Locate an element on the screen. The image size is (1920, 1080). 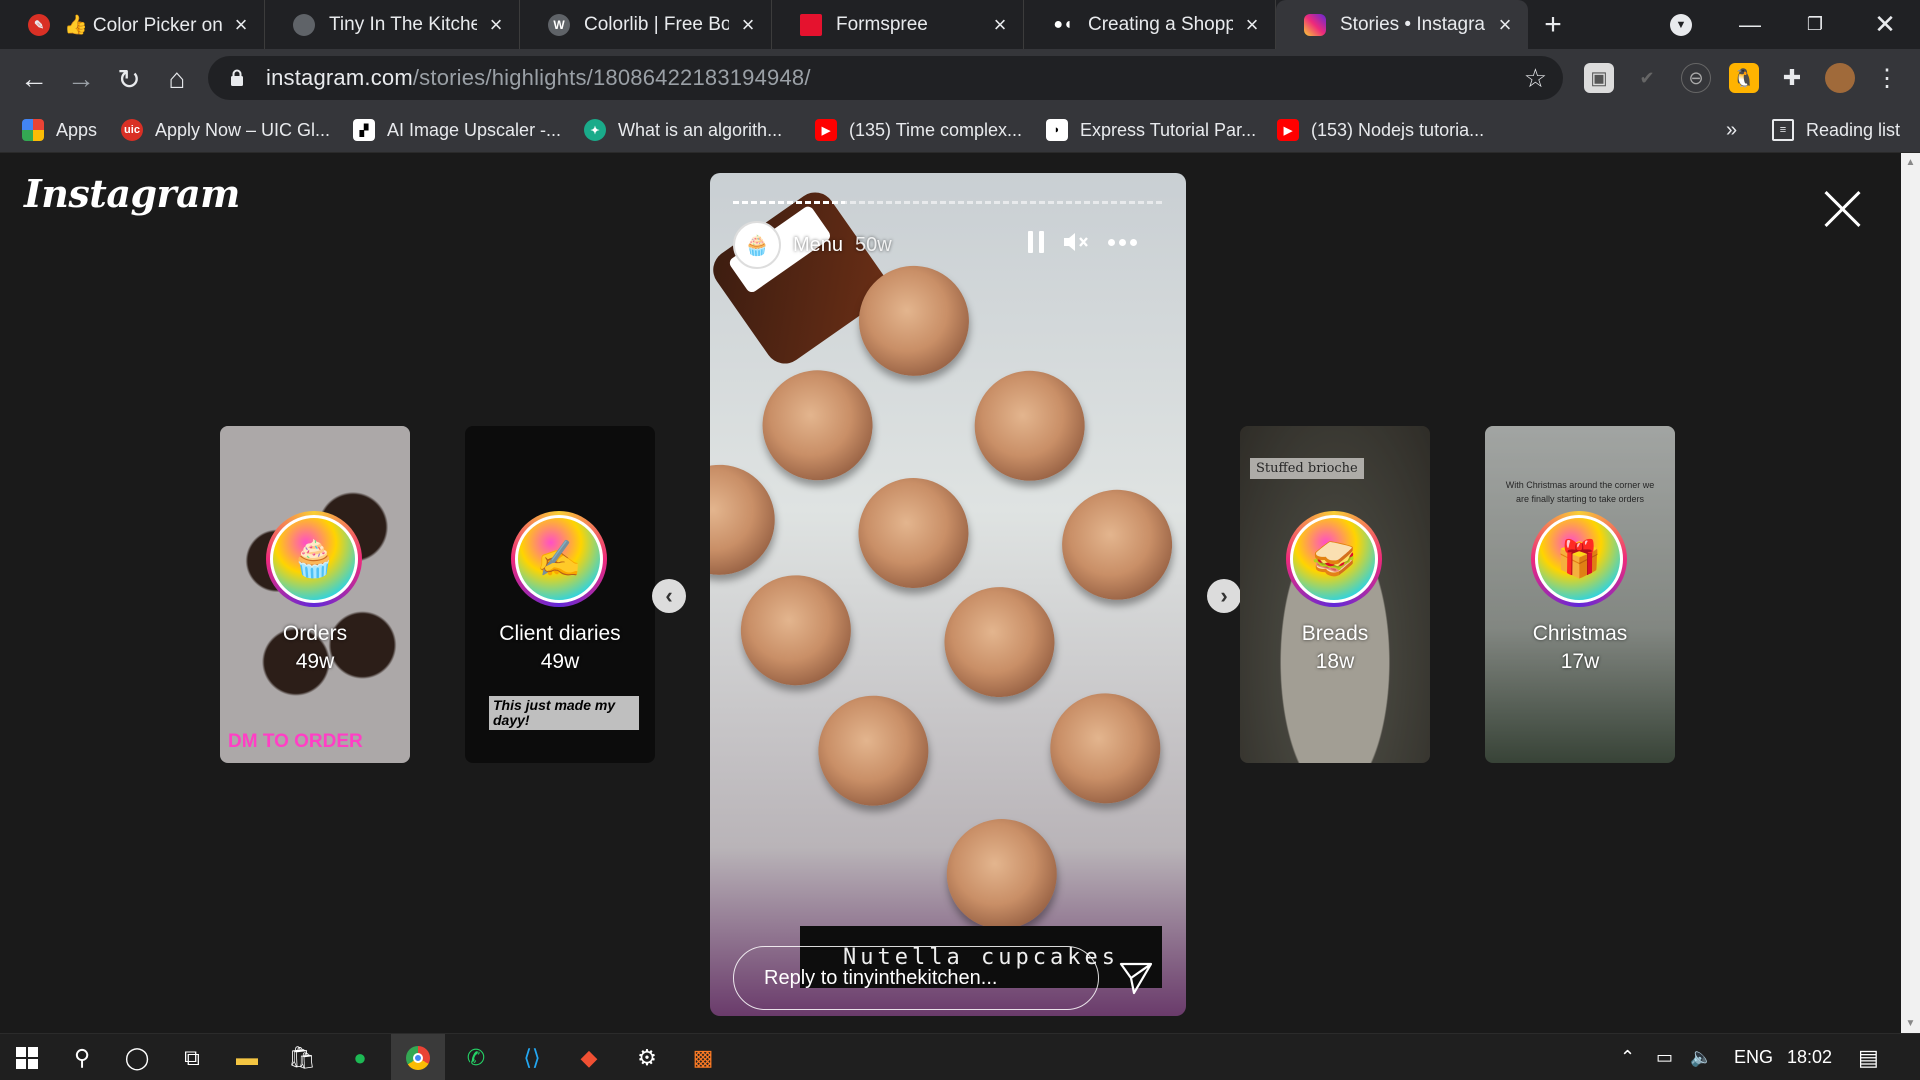
wordpress-icon: W is located at coordinates (559, 24).